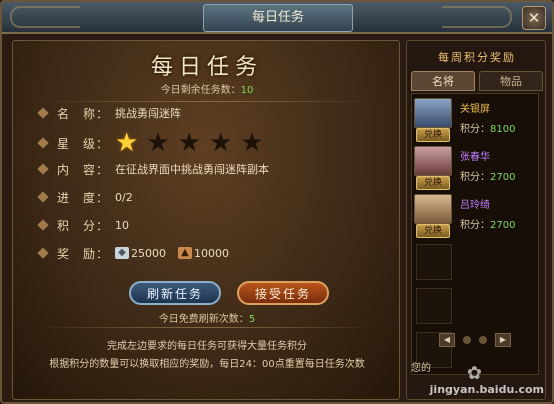 Image resolution: width=554 pixels, height=404 pixels. I want to click on points-value: 10, so click(122, 225).